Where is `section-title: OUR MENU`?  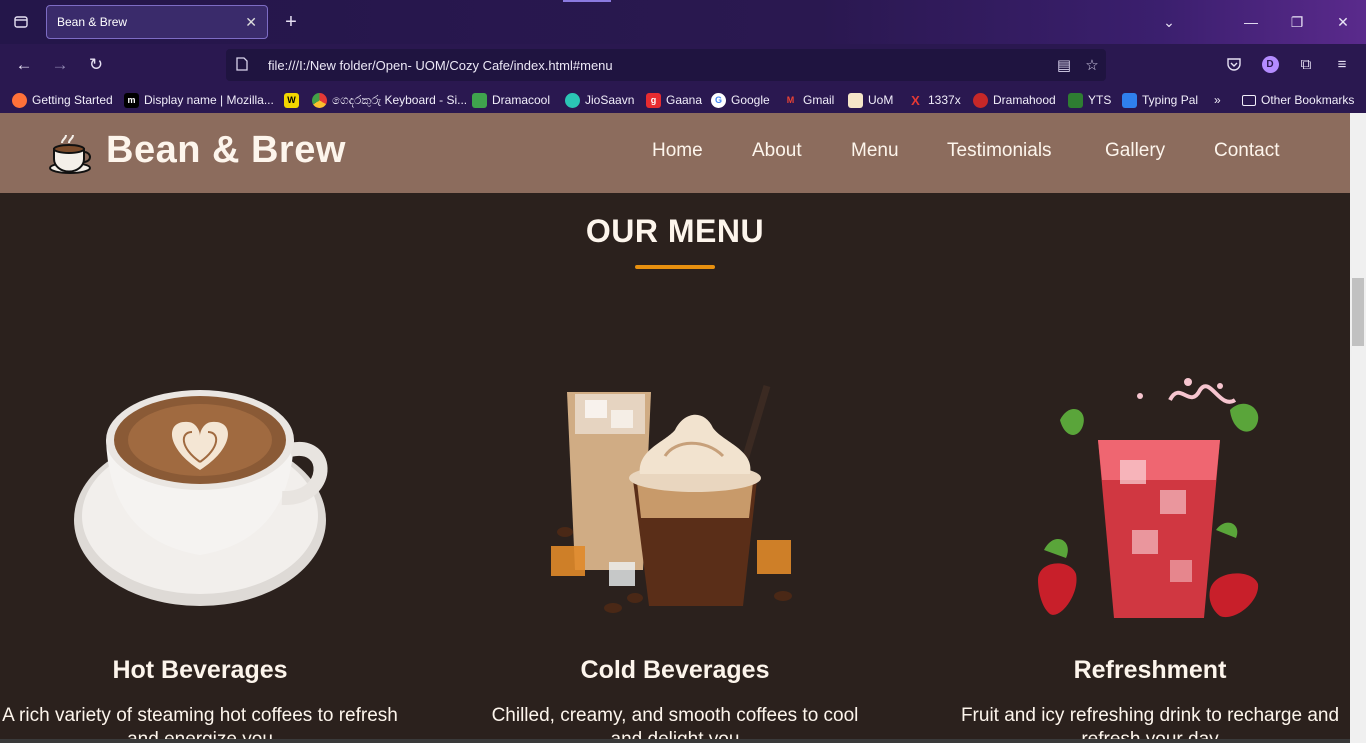 section-title: OUR MENU is located at coordinates (675, 231).